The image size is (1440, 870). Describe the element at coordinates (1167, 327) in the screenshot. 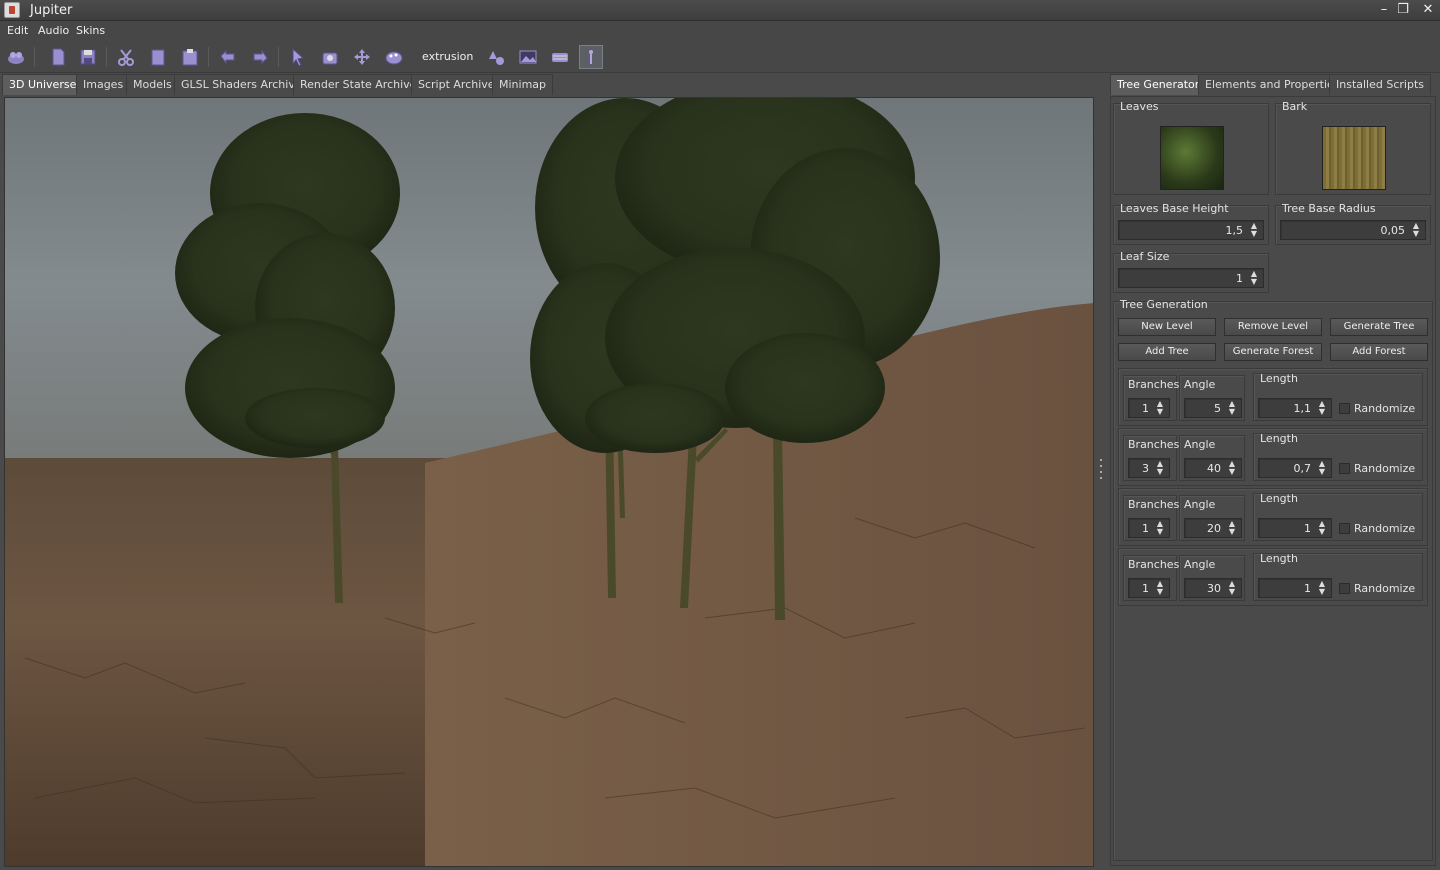

I see `new-level-button: New Level` at that location.